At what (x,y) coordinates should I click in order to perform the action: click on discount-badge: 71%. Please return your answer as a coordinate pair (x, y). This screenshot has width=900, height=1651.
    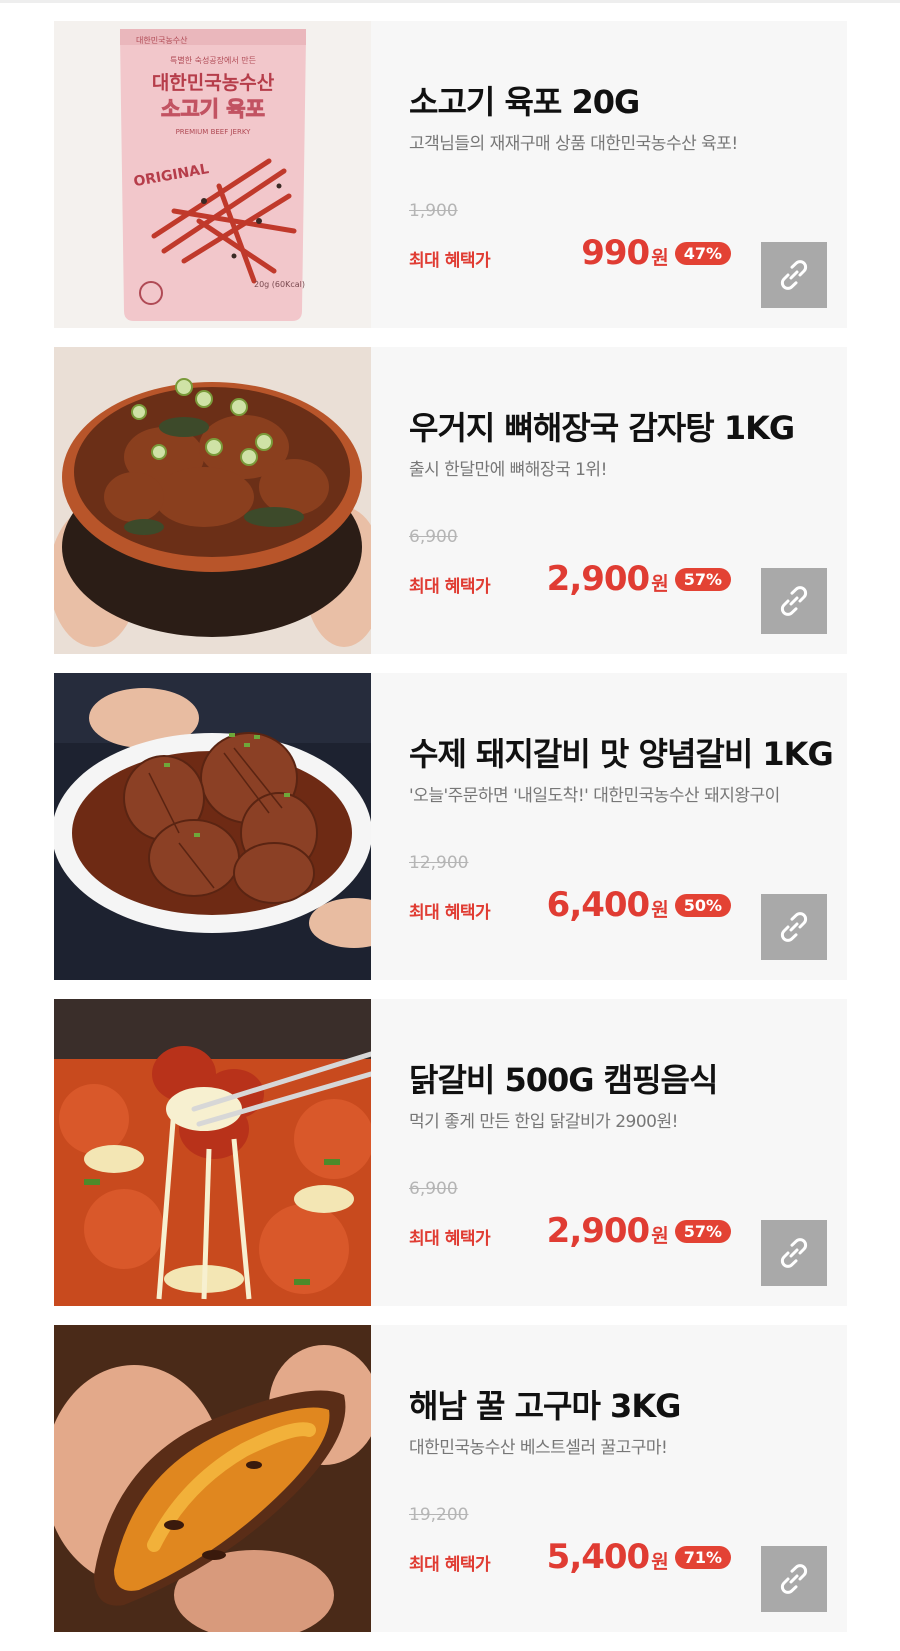
    Looking at the image, I should click on (702, 1557).